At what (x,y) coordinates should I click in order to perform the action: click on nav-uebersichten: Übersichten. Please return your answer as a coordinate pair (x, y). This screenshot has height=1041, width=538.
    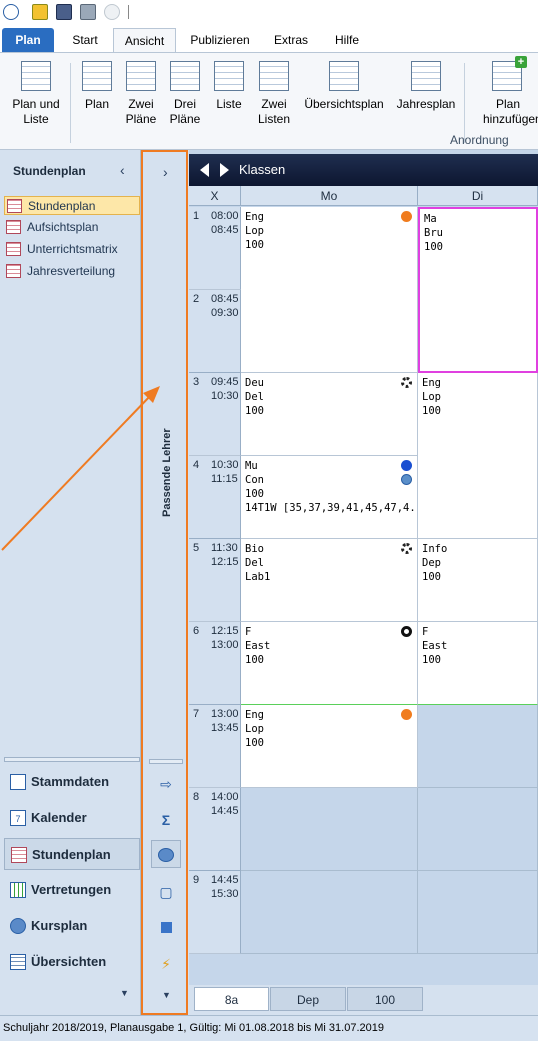
    Looking at the image, I should click on (72, 962).